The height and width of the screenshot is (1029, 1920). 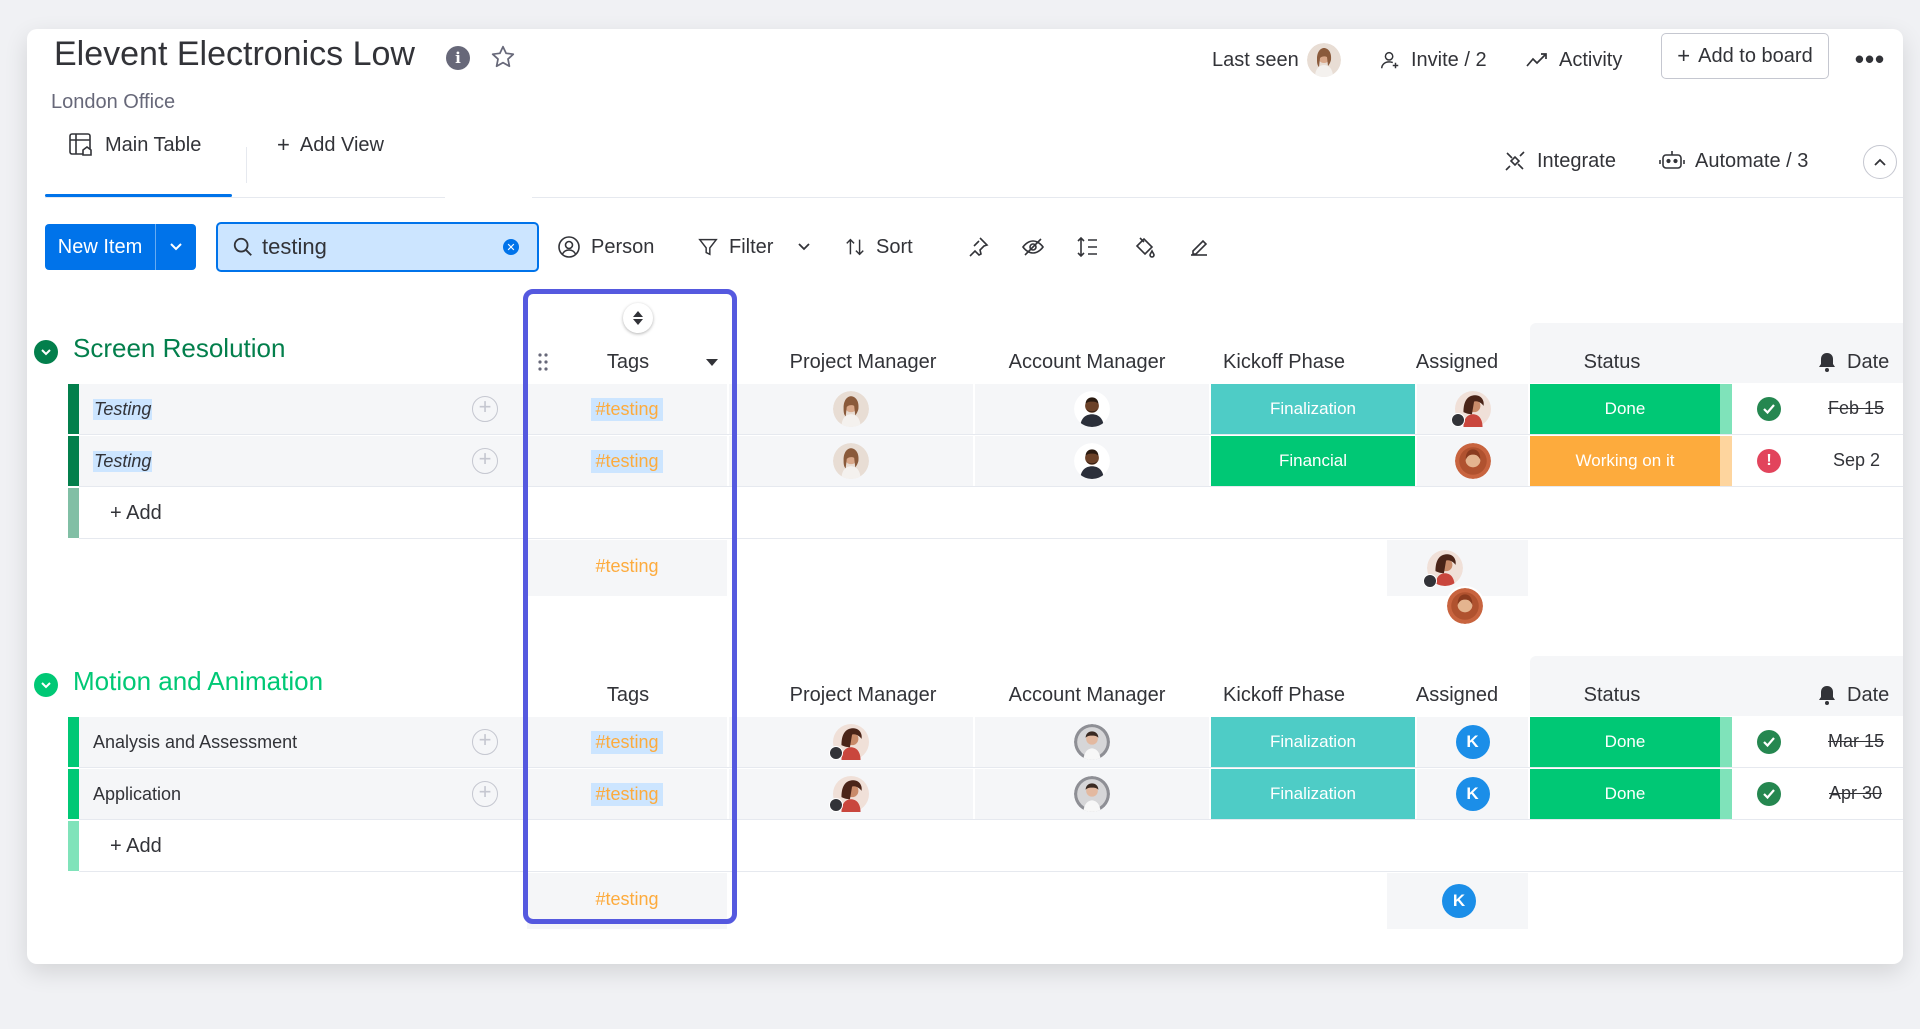 What do you see at coordinates (754, 247) in the screenshot?
I see `filter-button: Filter` at bounding box center [754, 247].